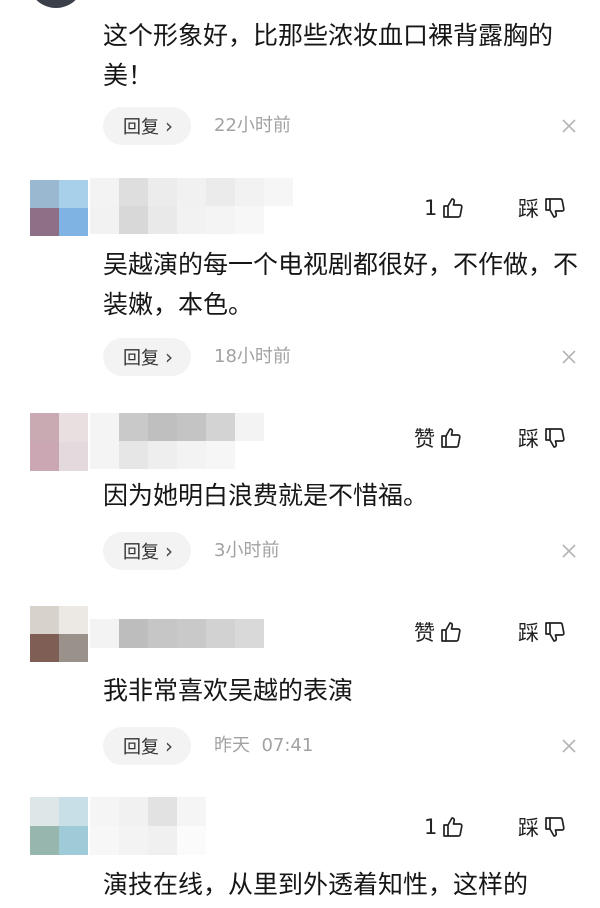  What do you see at coordinates (266, 495) in the screenshot?
I see `comment-text: 因为她明白浪费就是不惜福。` at bounding box center [266, 495].